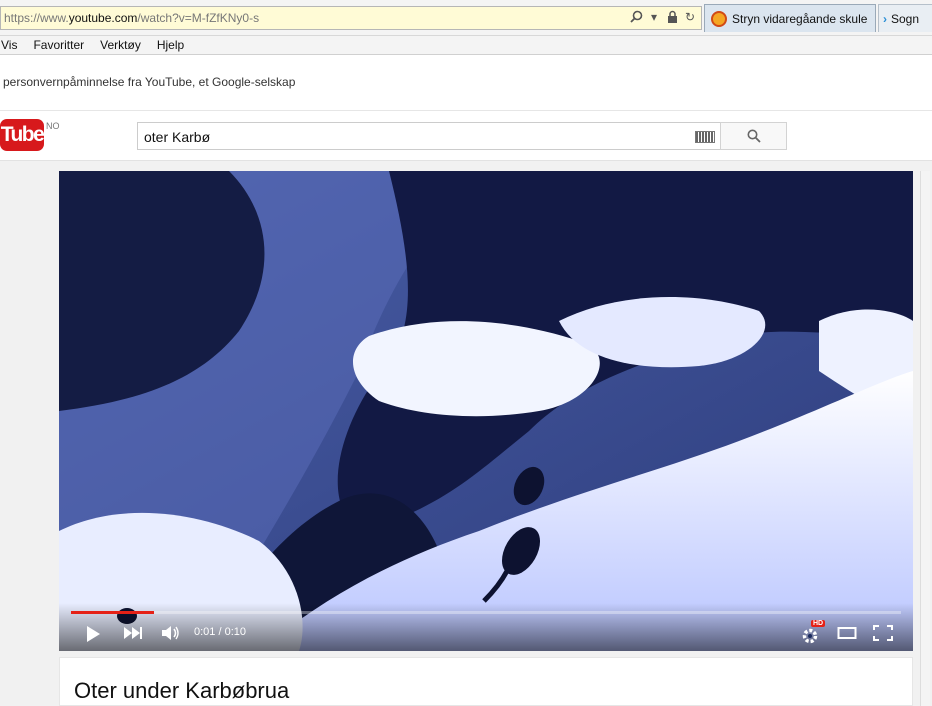  I want to click on player-controls: 0:01 / 0:10 HD, so click(486, 627).